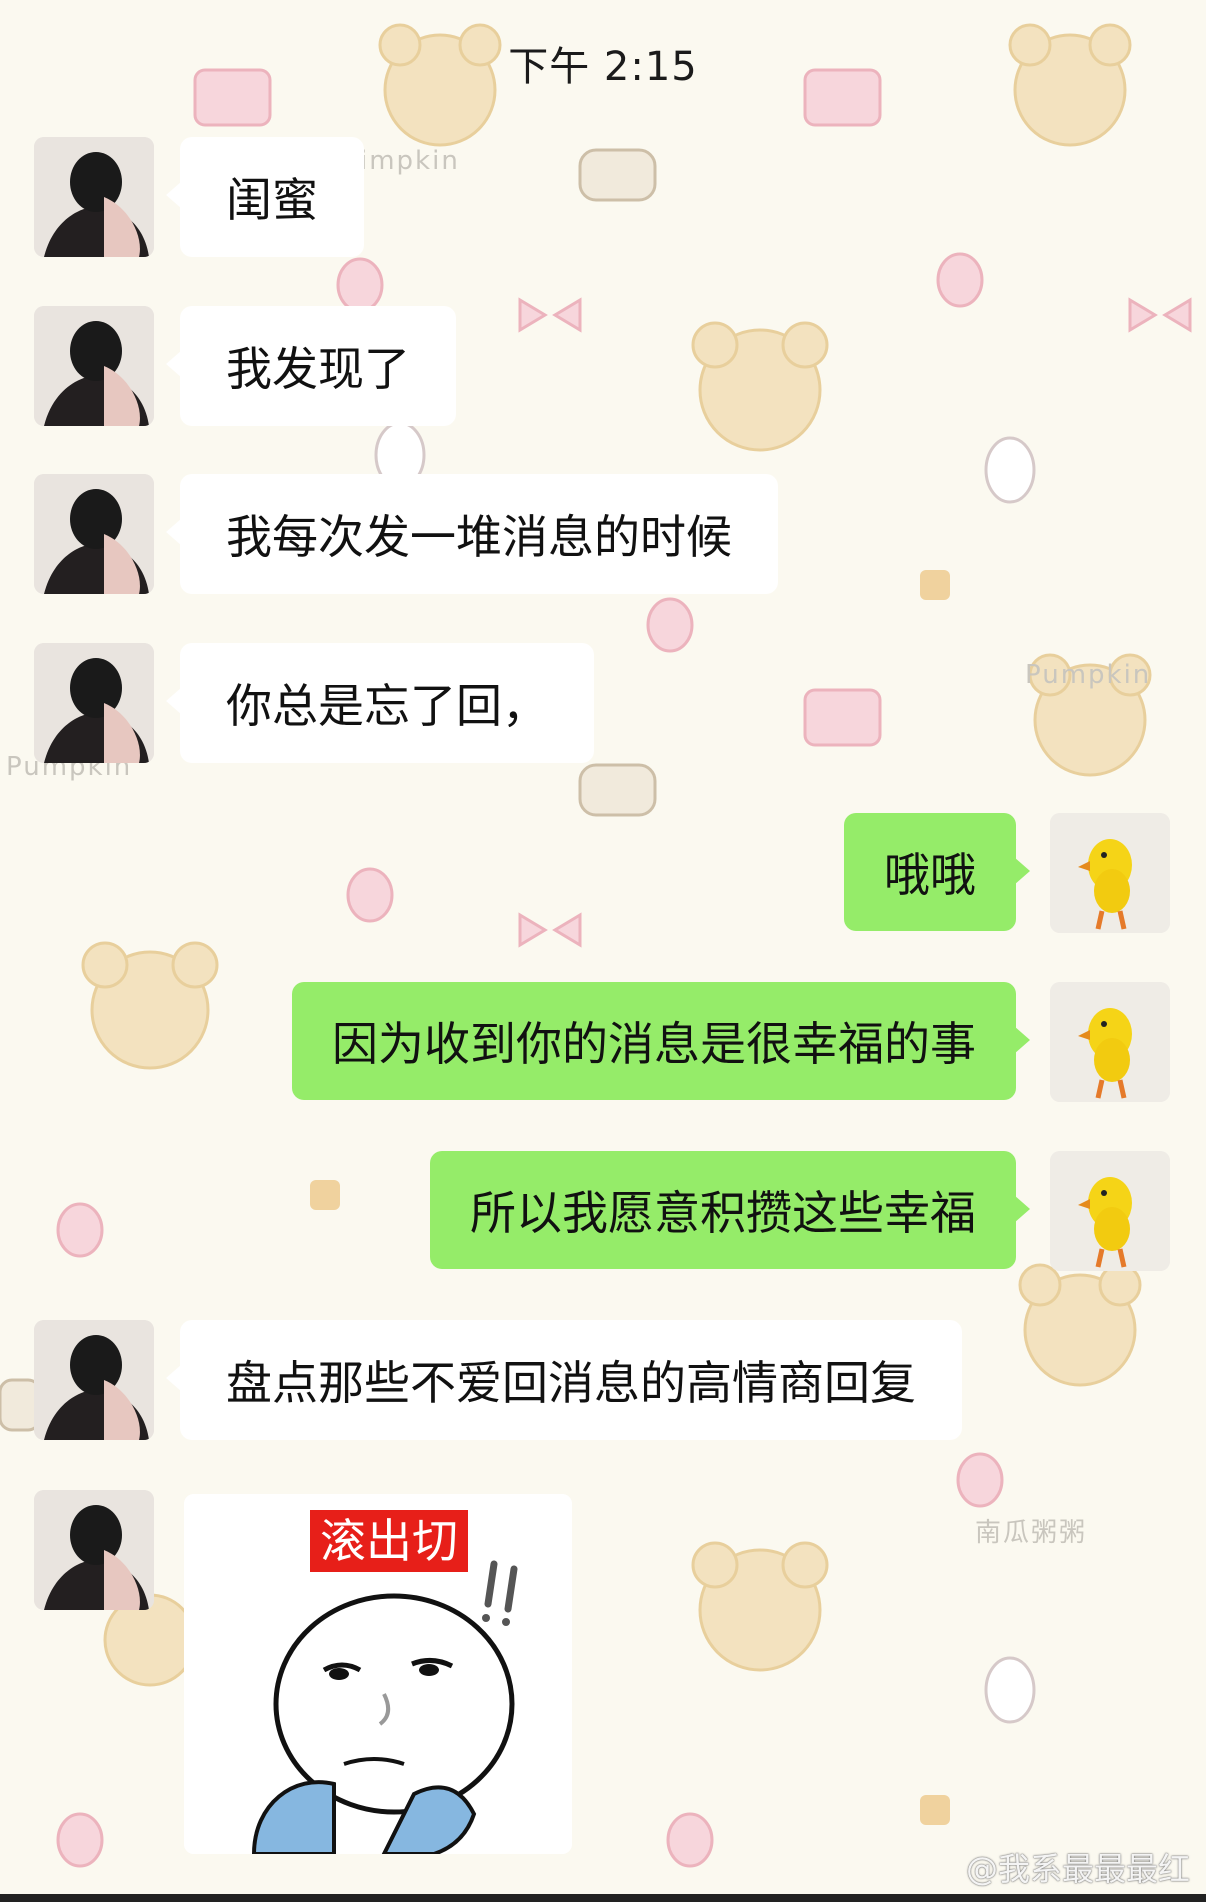  Describe the element at coordinates (378, 1674) in the screenshot. I see `sticker-message: 滚出切` at that location.